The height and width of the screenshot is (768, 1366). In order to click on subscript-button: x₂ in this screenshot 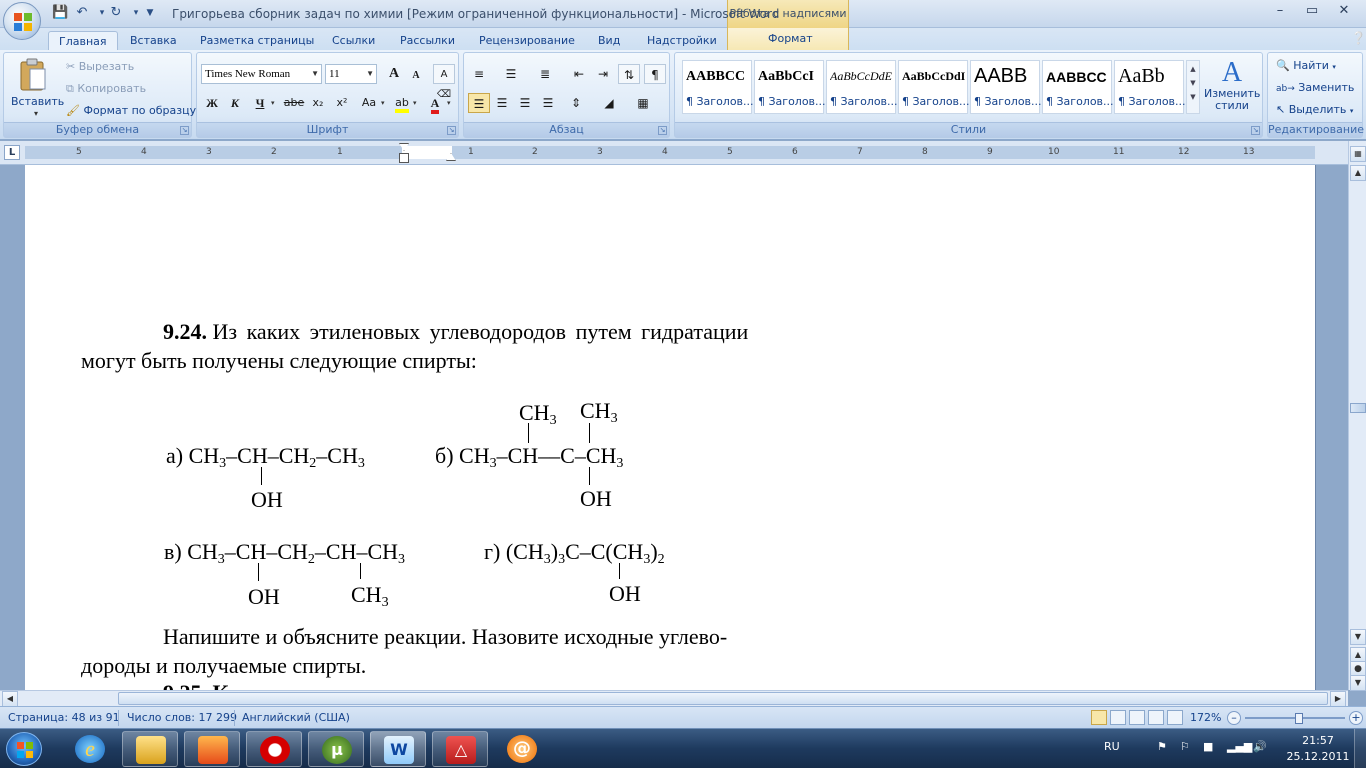, I will do `click(318, 103)`.